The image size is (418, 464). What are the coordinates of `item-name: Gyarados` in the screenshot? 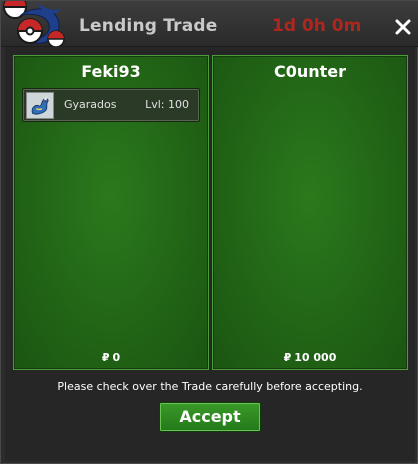 It's located at (90, 104).